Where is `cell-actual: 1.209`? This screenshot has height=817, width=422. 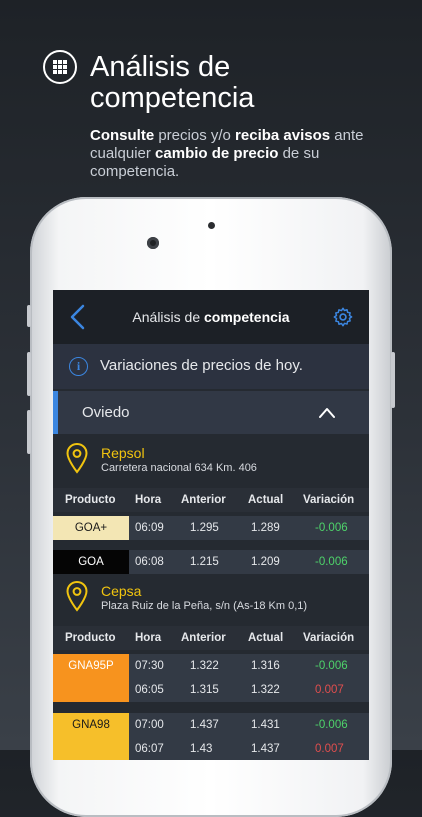 cell-actual: 1.209 is located at coordinates (265, 562).